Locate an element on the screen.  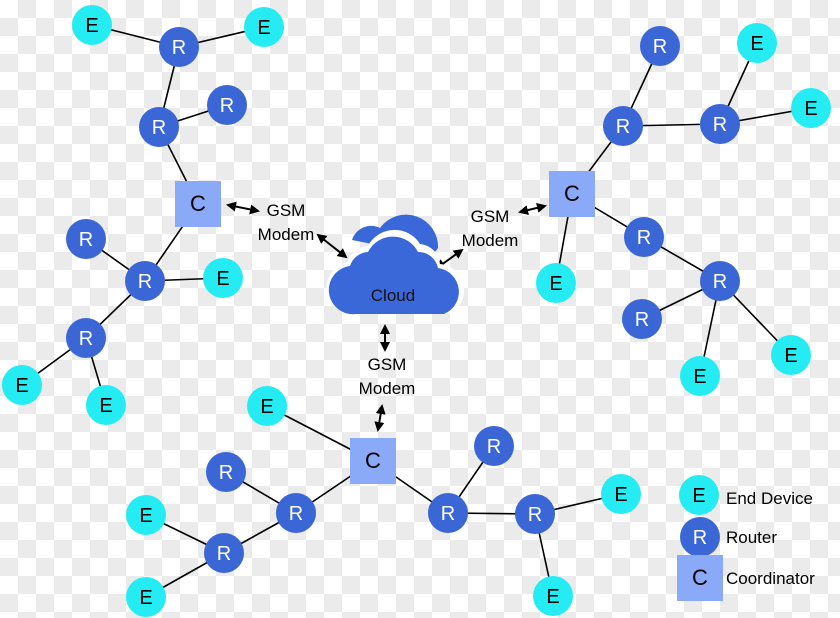
gsm-modem-left-line2: Modem is located at coordinates (286, 234).